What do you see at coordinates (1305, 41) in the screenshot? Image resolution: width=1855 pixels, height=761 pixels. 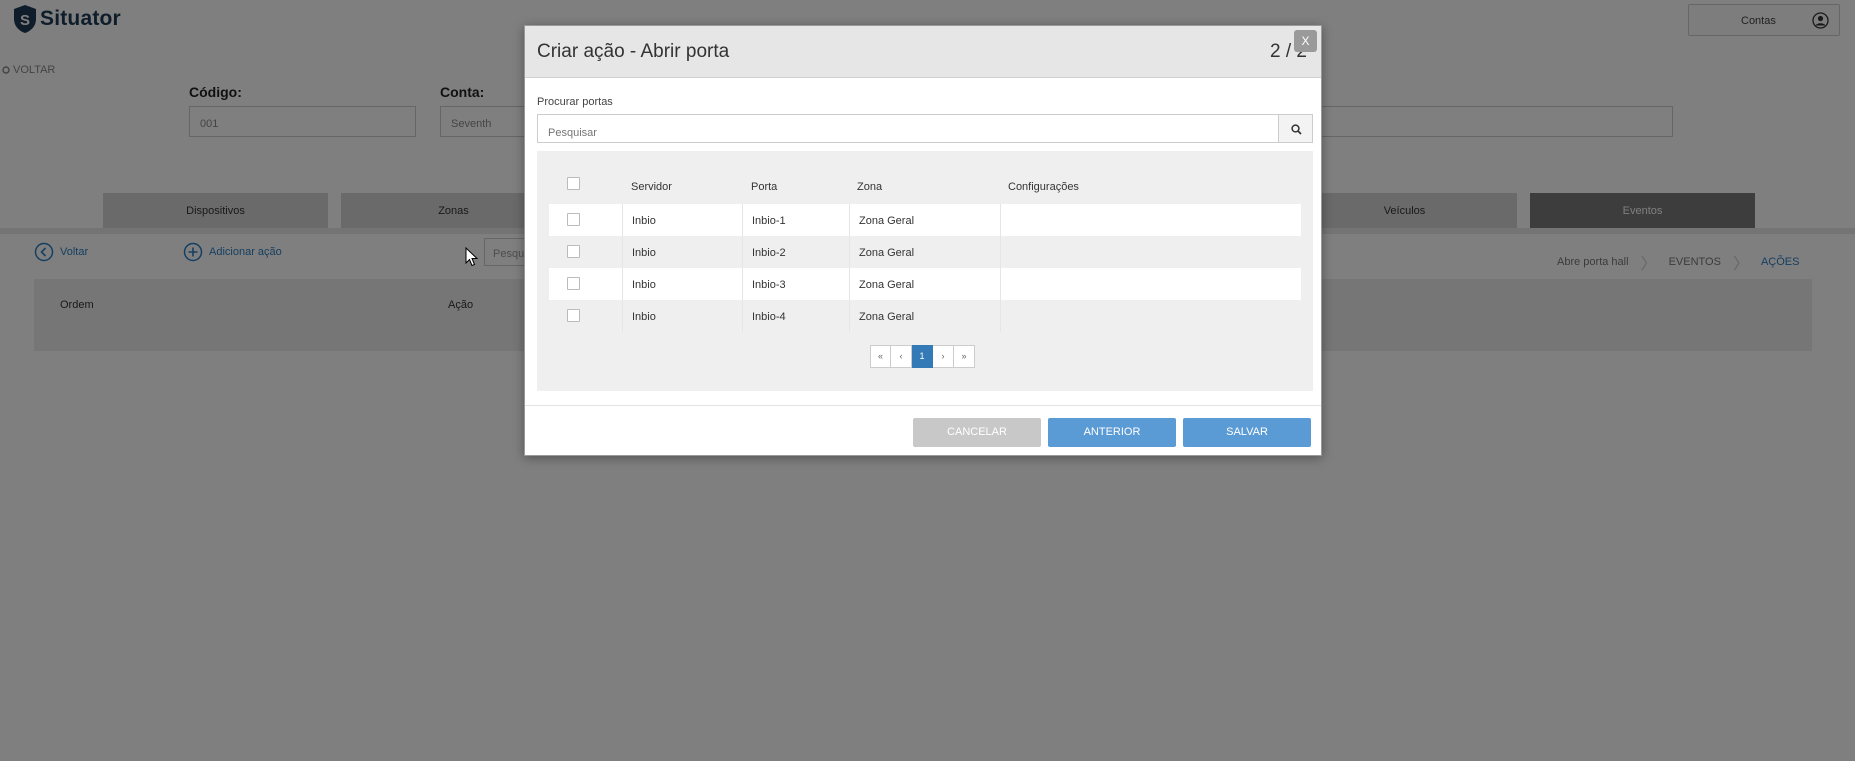 I see `close-button: X` at bounding box center [1305, 41].